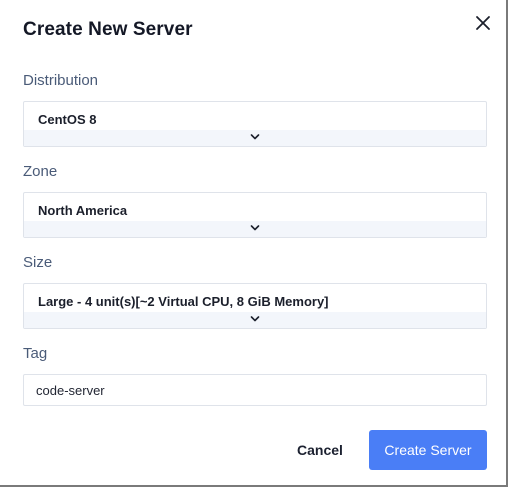 The width and height of the screenshot is (508, 487). Describe the element at coordinates (320, 450) in the screenshot. I see `cancel-button: Cancel` at that location.